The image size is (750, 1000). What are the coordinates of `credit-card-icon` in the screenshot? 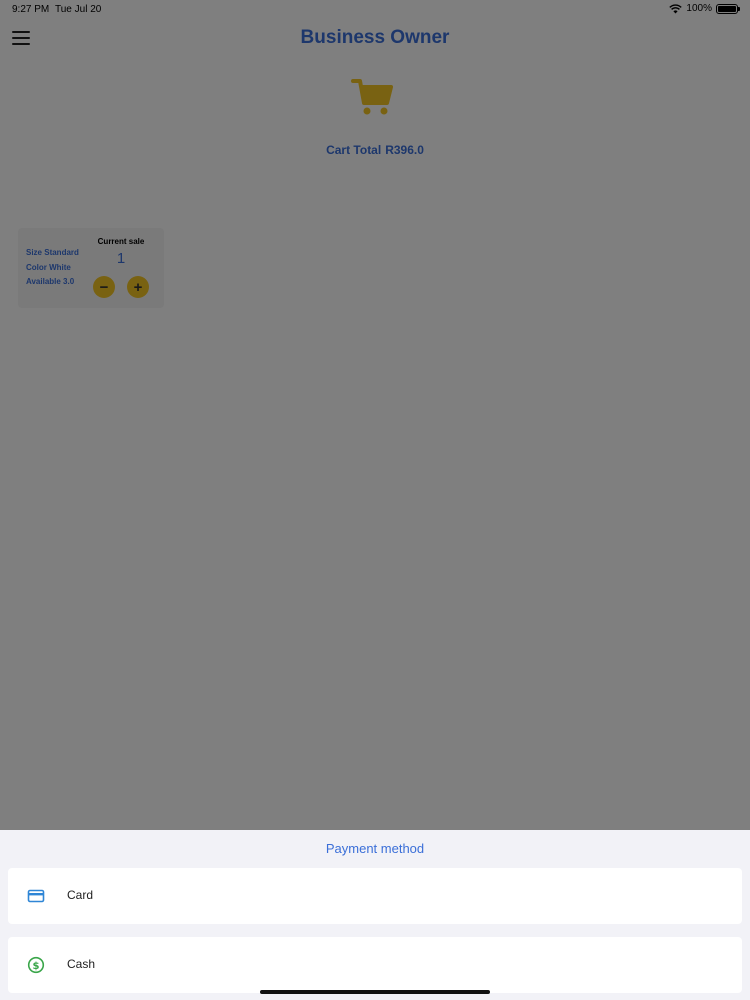 It's located at (36, 896).